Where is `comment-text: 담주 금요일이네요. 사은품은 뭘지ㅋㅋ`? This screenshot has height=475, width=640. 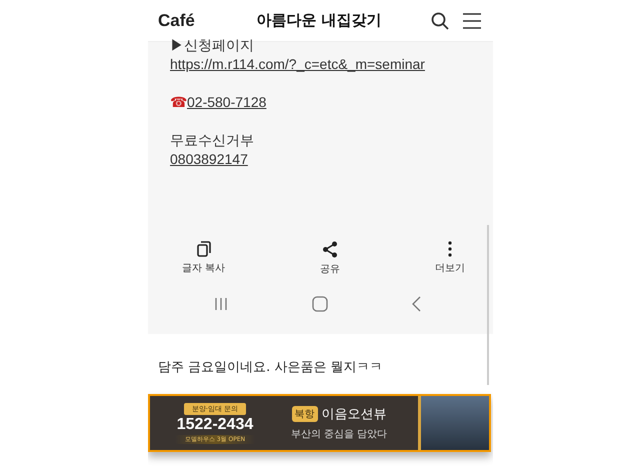 comment-text: 담주 금요일이네요. 사은품은 뭘지ㅋㅋ is located at coordinates (271, 367).